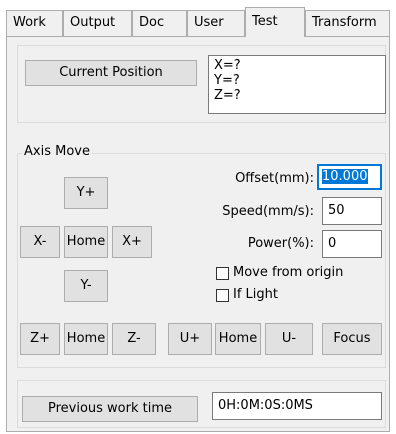 This screenshot has width=396, height=434. What do you see at coordinates (86, 286) in the screenshot?
I see `y-minus-button: Y-` at bounding box center [86, 286].